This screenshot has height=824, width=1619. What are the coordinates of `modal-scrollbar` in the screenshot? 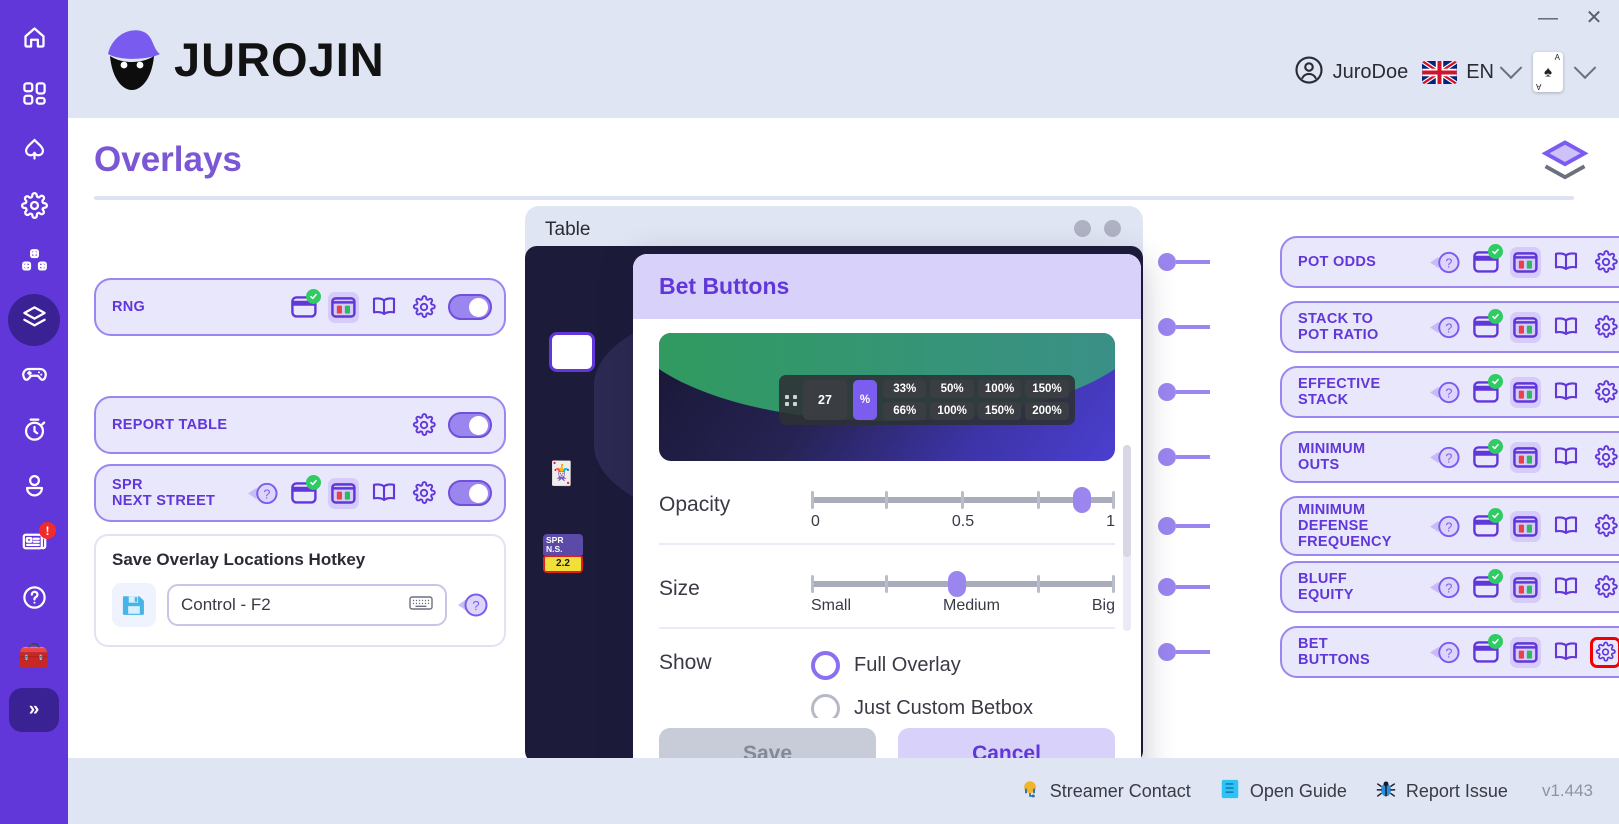 It's located at (1127, 538).